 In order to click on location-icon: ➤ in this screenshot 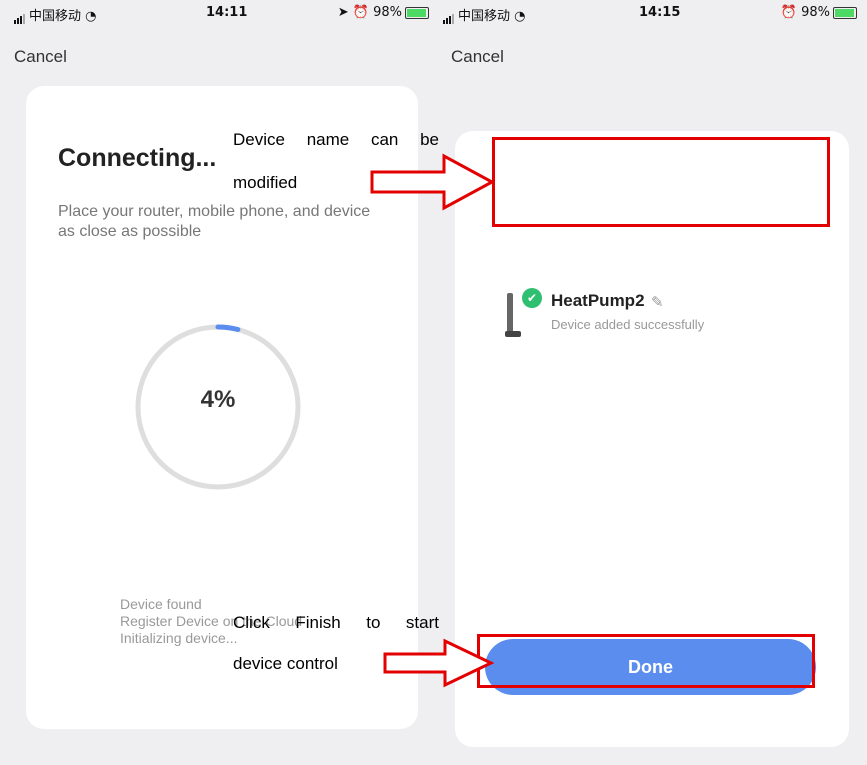, I will do `click(343, 12)`.